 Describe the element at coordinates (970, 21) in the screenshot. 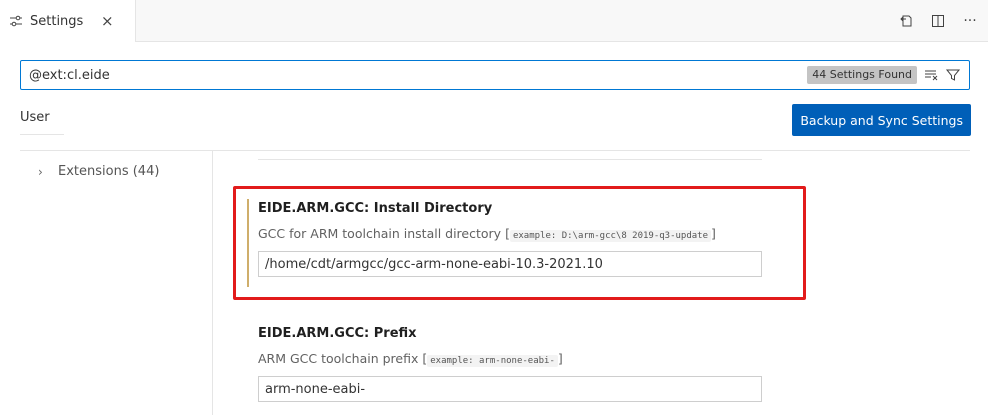

I see `more-actions-icon: ···` at that location.